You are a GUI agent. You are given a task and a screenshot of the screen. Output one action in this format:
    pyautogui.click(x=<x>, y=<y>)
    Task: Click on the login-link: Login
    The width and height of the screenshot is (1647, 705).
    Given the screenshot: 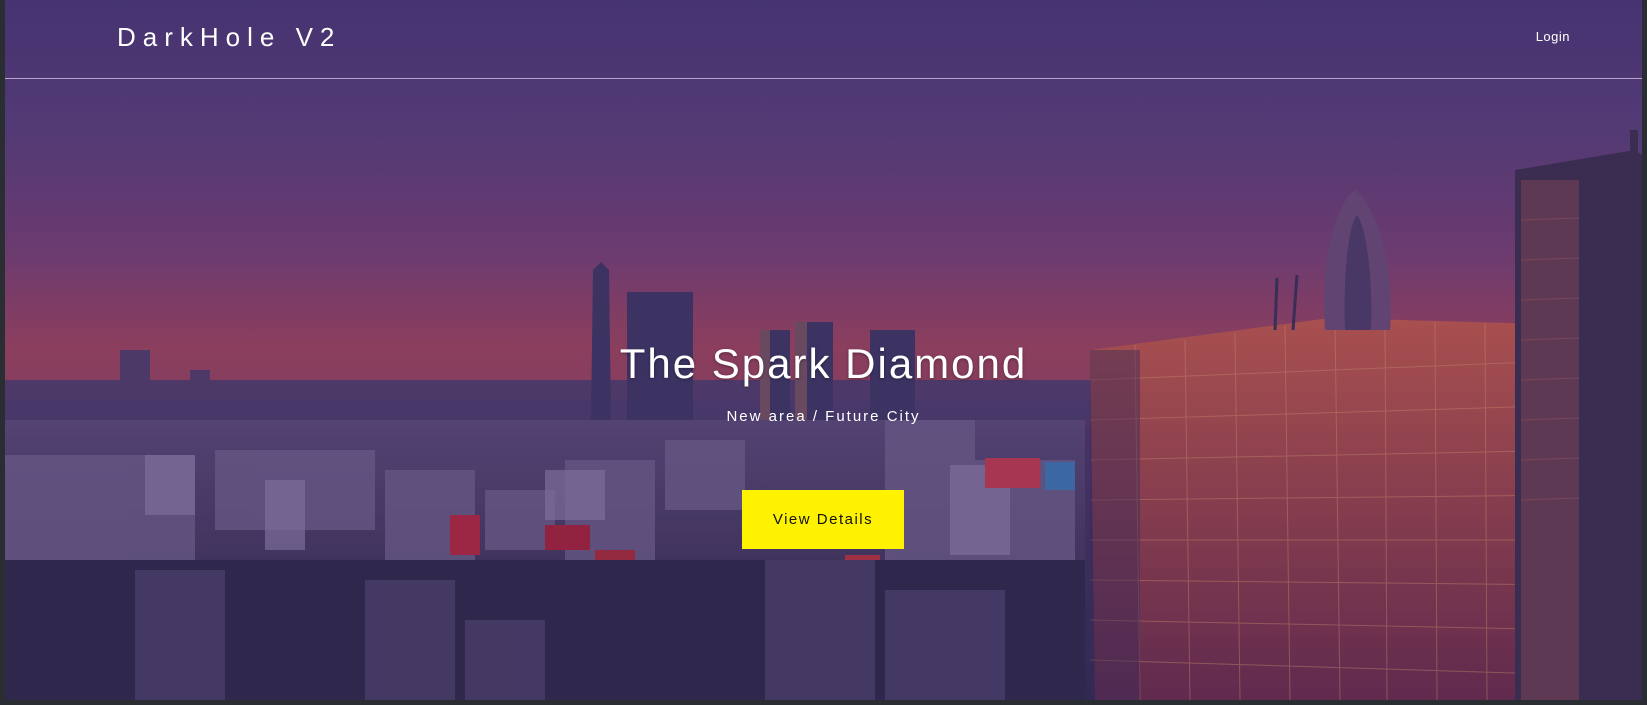 What is the action you would take?
    pyautogui.click(x=1553, y=36)
    